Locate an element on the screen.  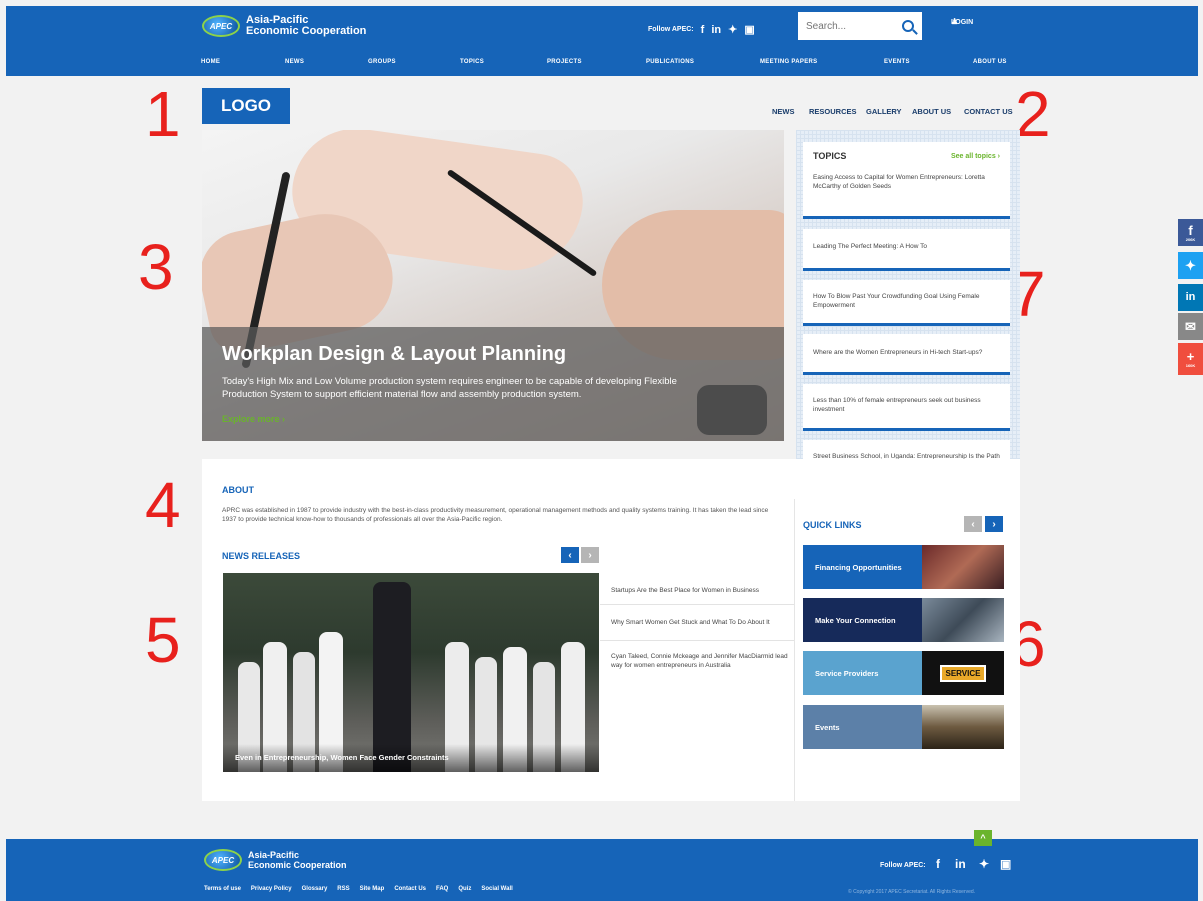
see-all-topics-link: See all topics › is located at coordinates (975, 156).